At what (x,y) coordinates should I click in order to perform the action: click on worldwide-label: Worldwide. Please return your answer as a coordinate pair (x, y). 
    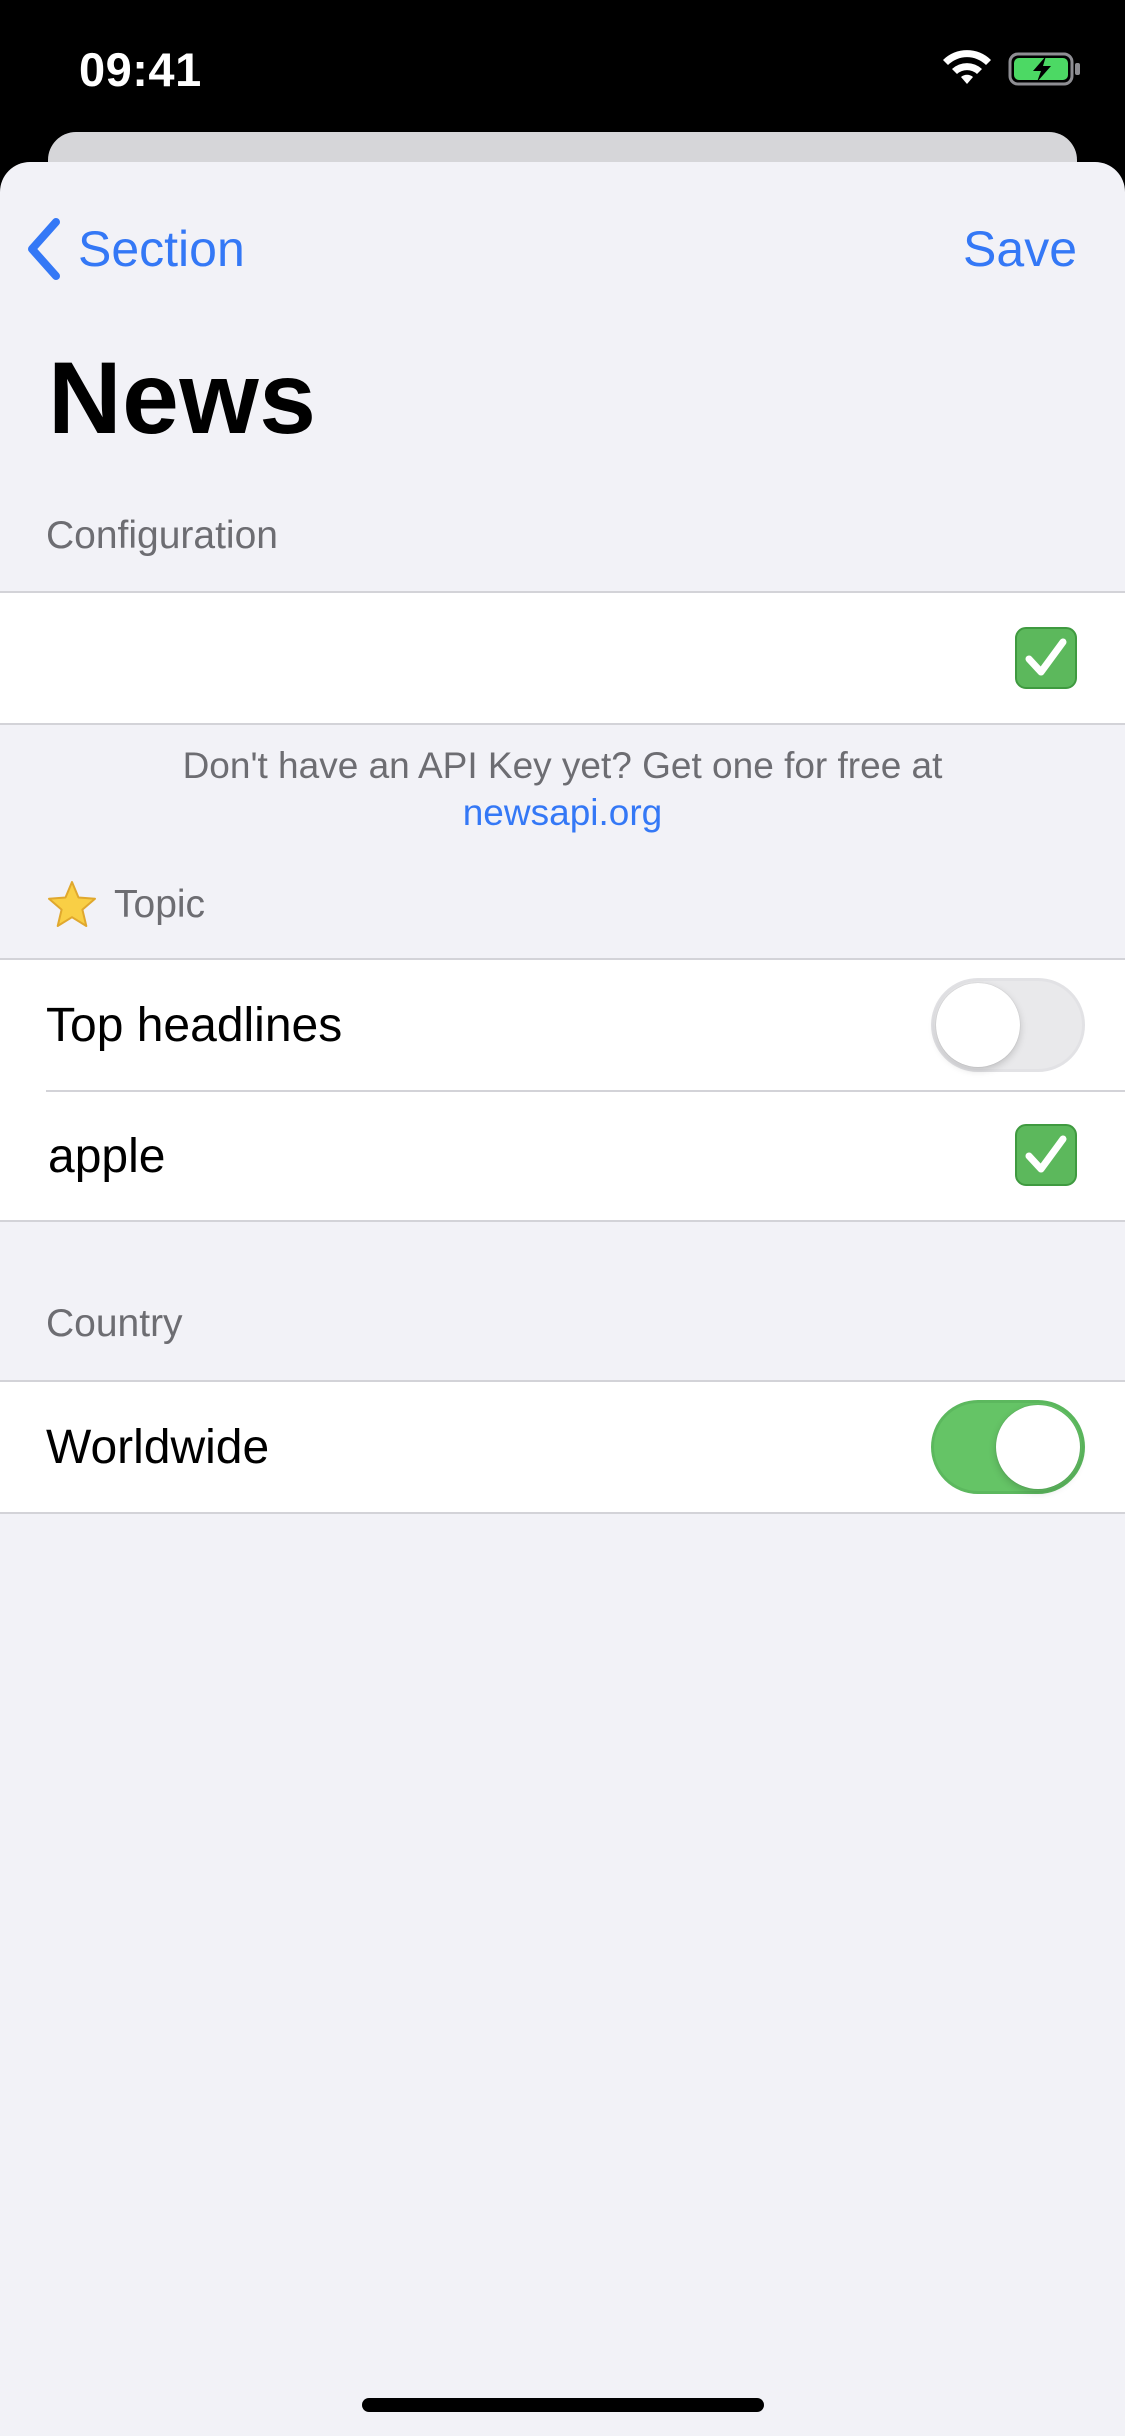
    Looking at the image, I should click on (158, 1447).